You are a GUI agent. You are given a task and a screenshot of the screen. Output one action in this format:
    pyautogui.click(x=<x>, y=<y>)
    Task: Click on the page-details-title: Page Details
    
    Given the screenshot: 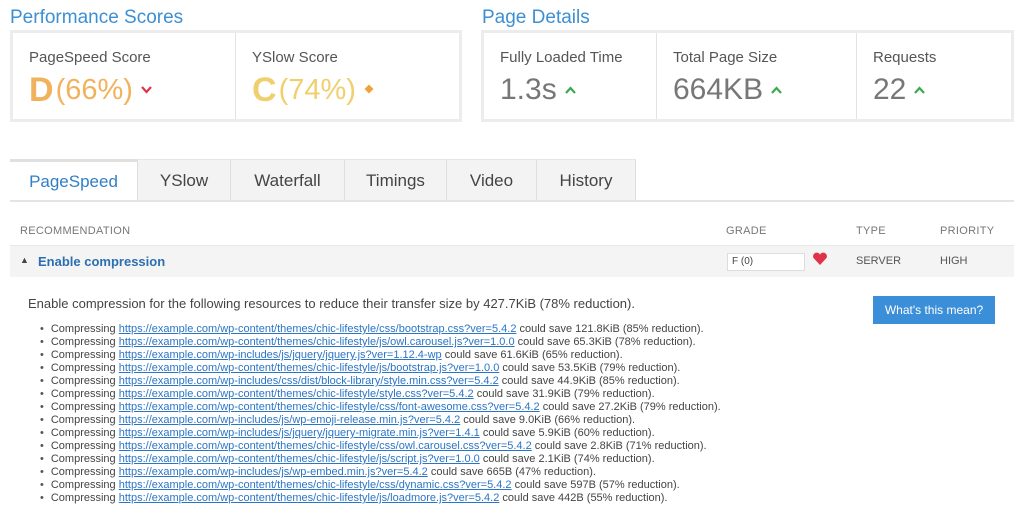 What is the action you would take?
    pyautogui.click(x=536, y=17)
    